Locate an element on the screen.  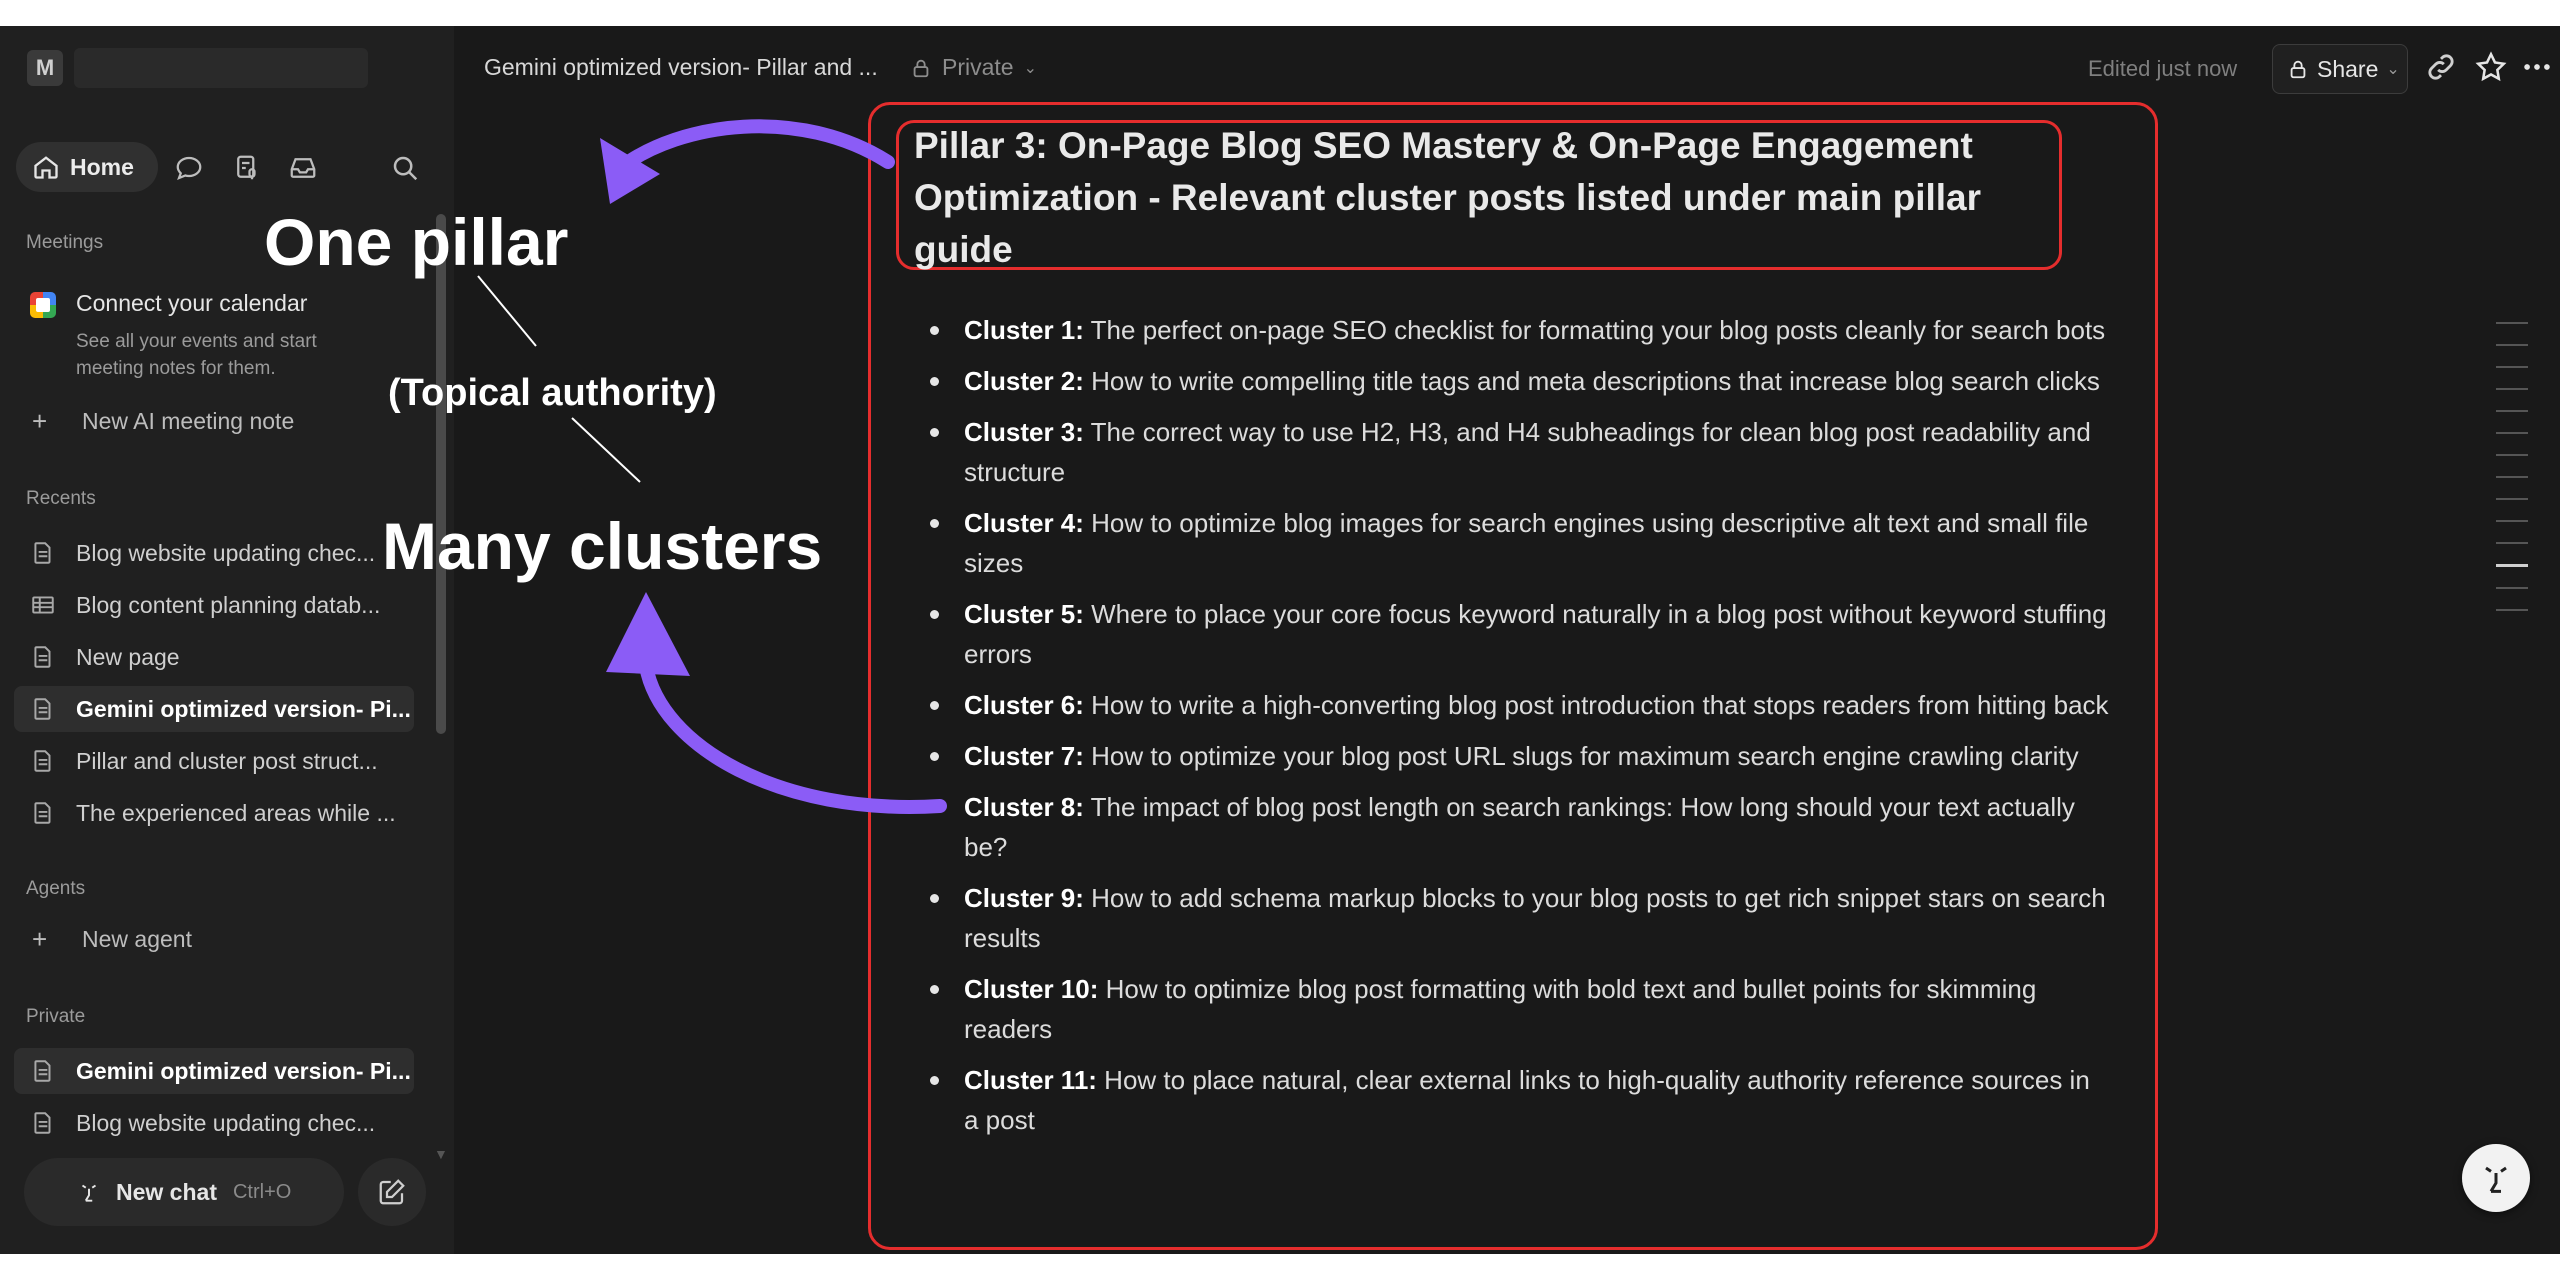
cluster-label: Cluster 10: is located at coordinates (1031, 989).